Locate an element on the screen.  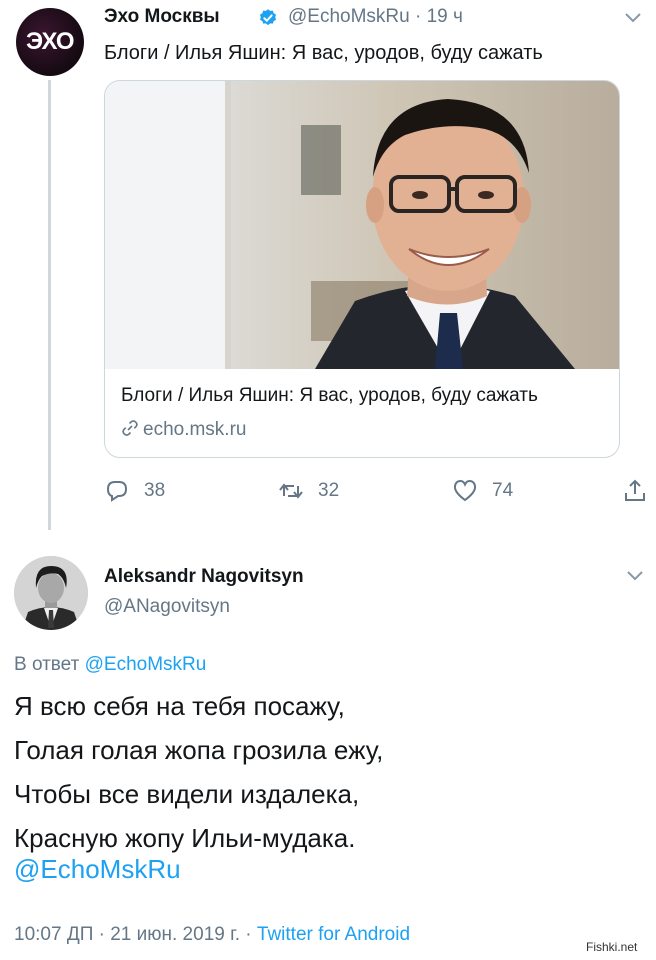
aleksandr-avatar is located at coordinates (51, 593).